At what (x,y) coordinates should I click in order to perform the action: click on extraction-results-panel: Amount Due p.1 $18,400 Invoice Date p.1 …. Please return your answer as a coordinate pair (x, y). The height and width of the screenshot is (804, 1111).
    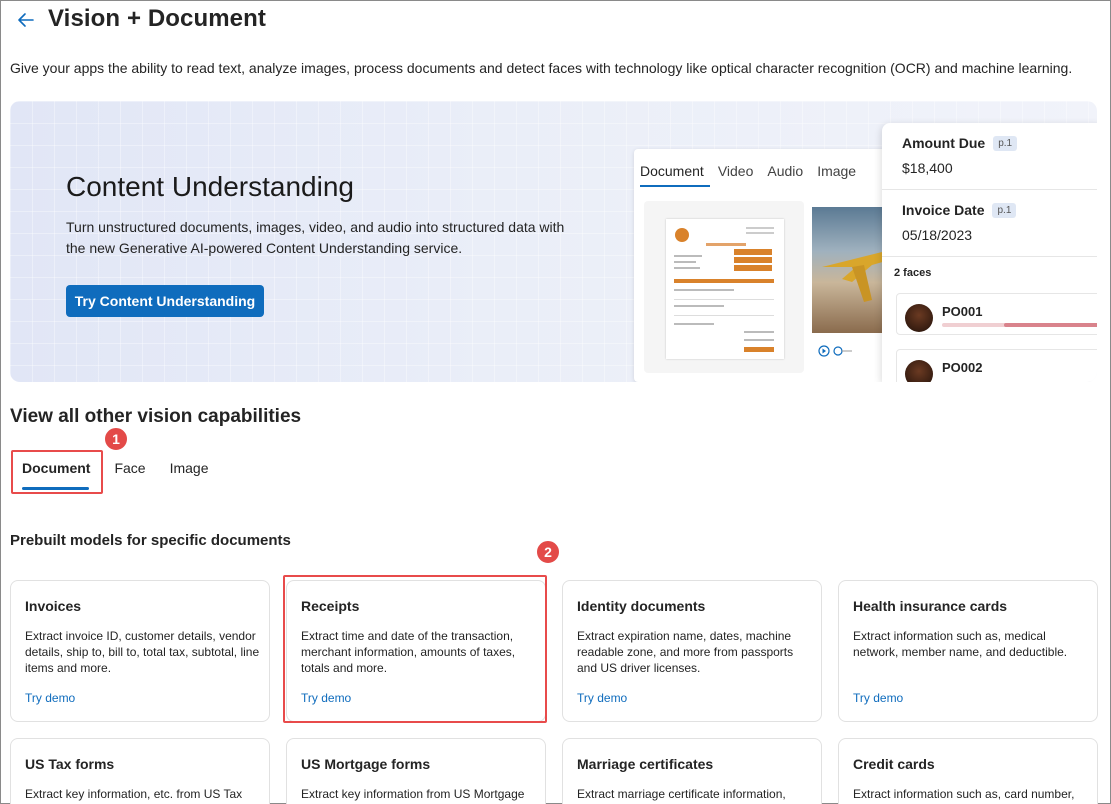
    Looking at the image, I should click on (989, 252).